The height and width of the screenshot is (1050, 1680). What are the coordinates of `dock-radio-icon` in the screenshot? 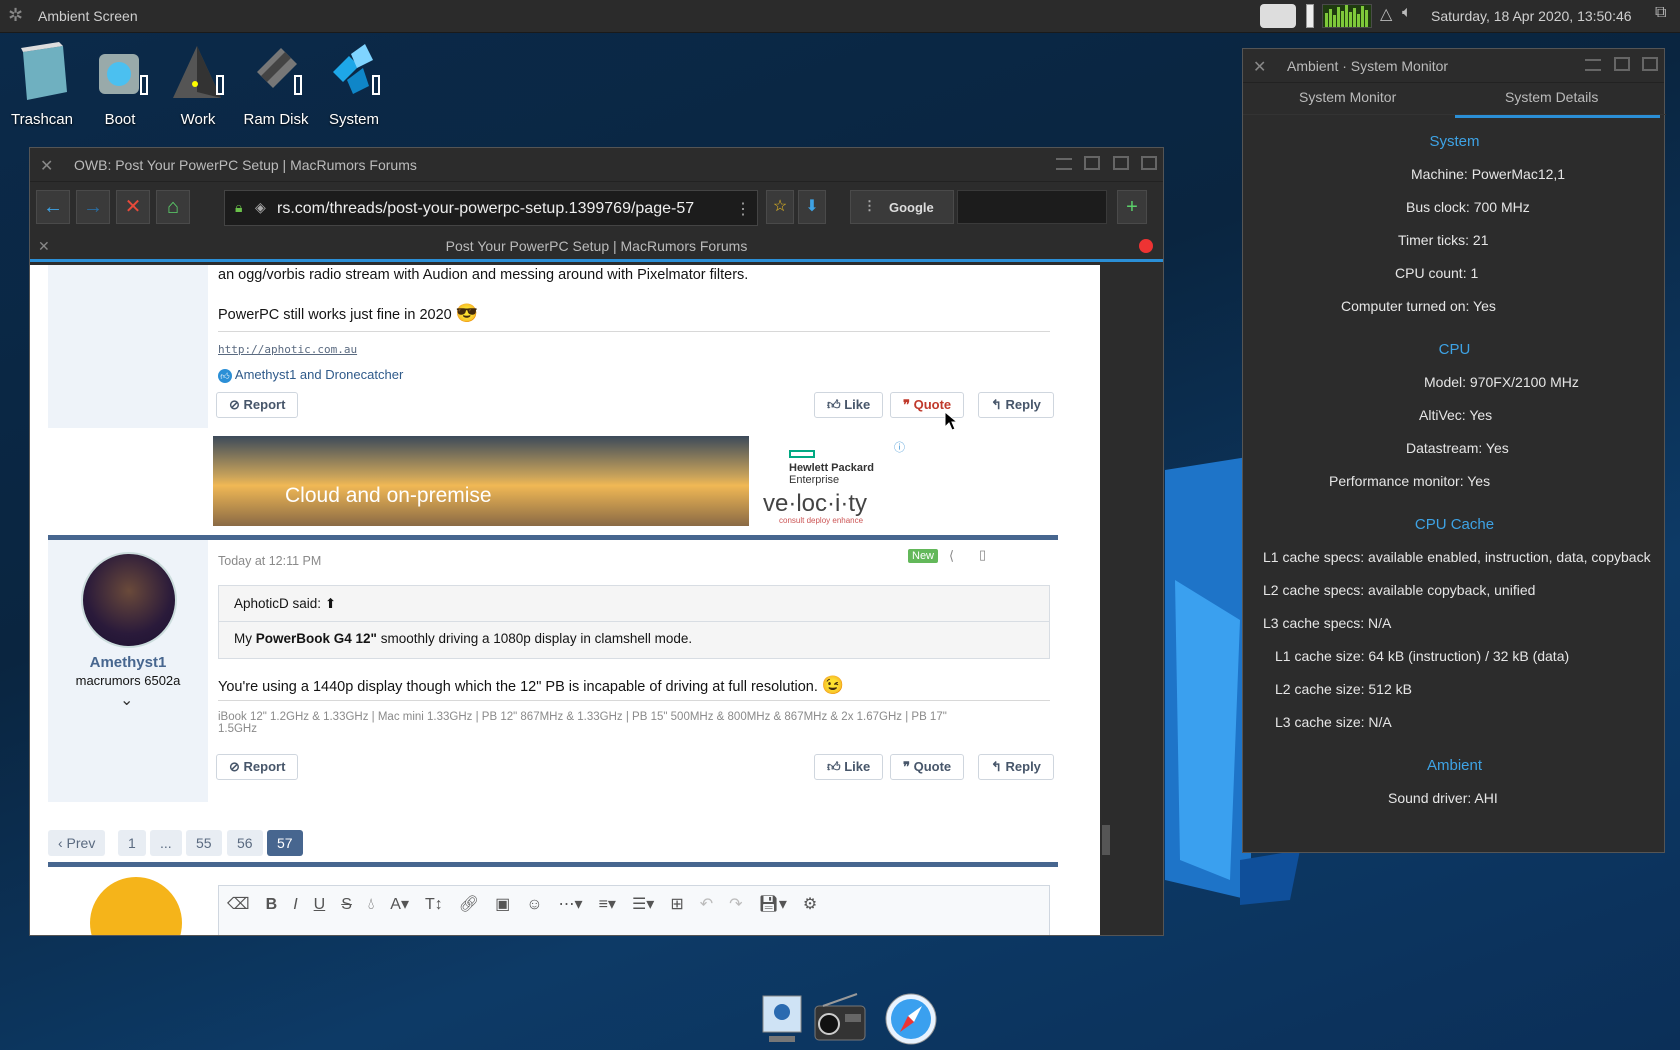 It's located at (840, 1019).